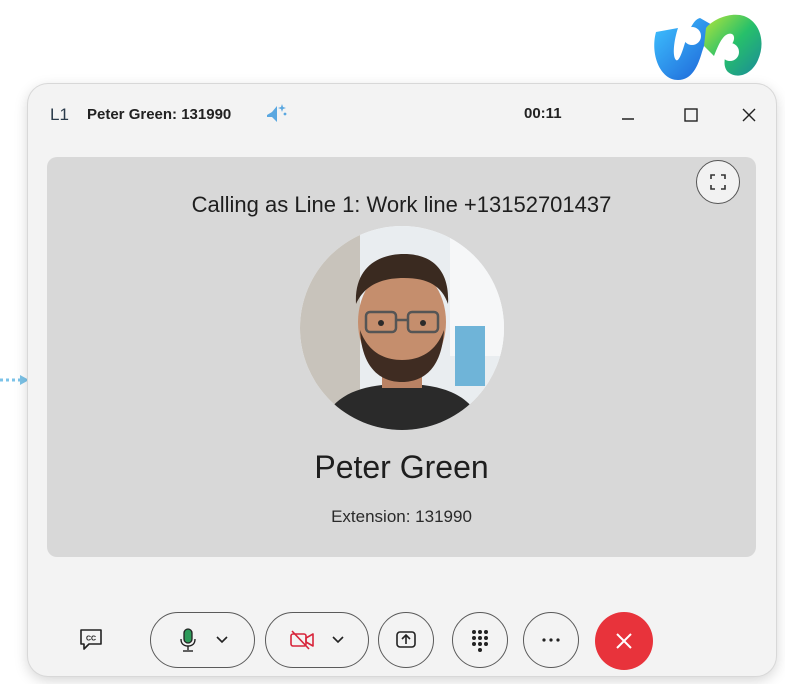  I want to click on close-icon, so click(749, 115).